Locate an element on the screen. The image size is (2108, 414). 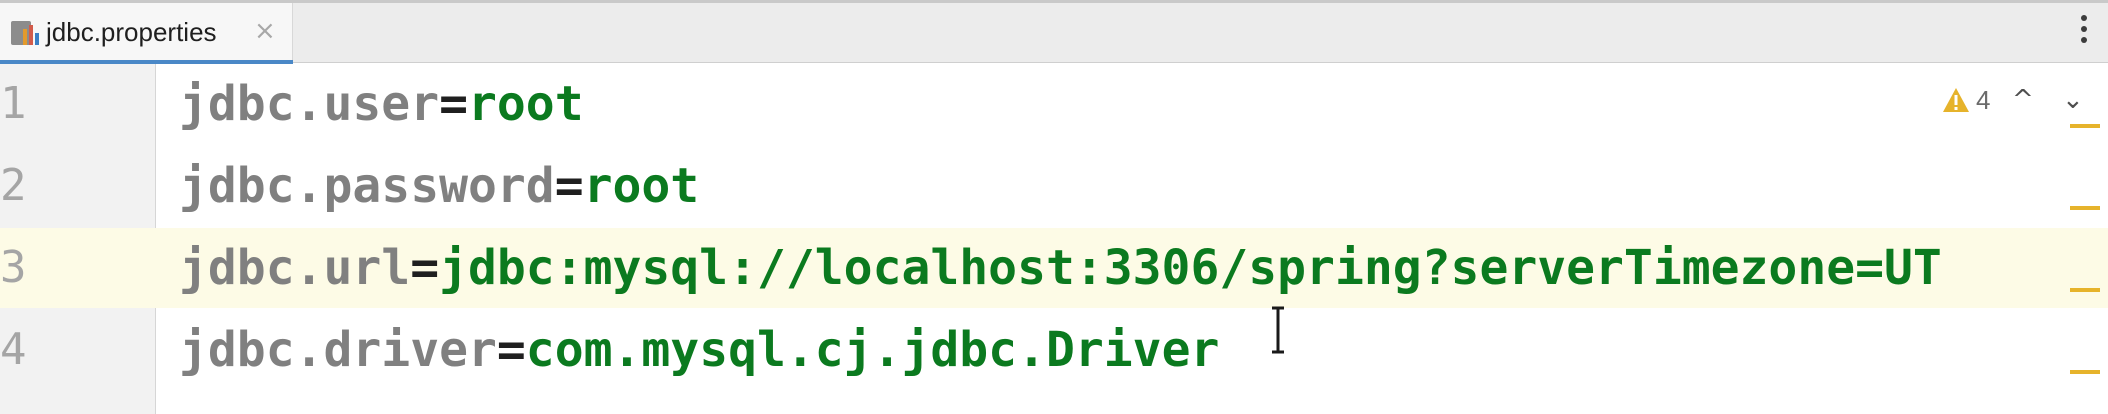
line-number: 1 is located at coordinates (13, 103).